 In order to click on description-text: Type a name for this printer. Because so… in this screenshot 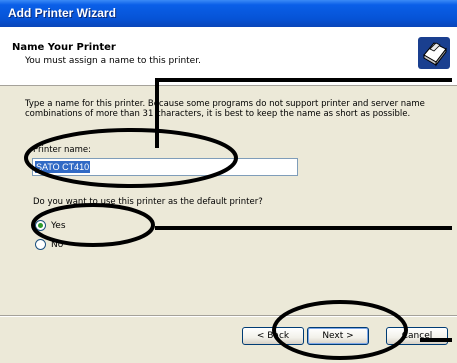, I will do `click(225, 109)`.